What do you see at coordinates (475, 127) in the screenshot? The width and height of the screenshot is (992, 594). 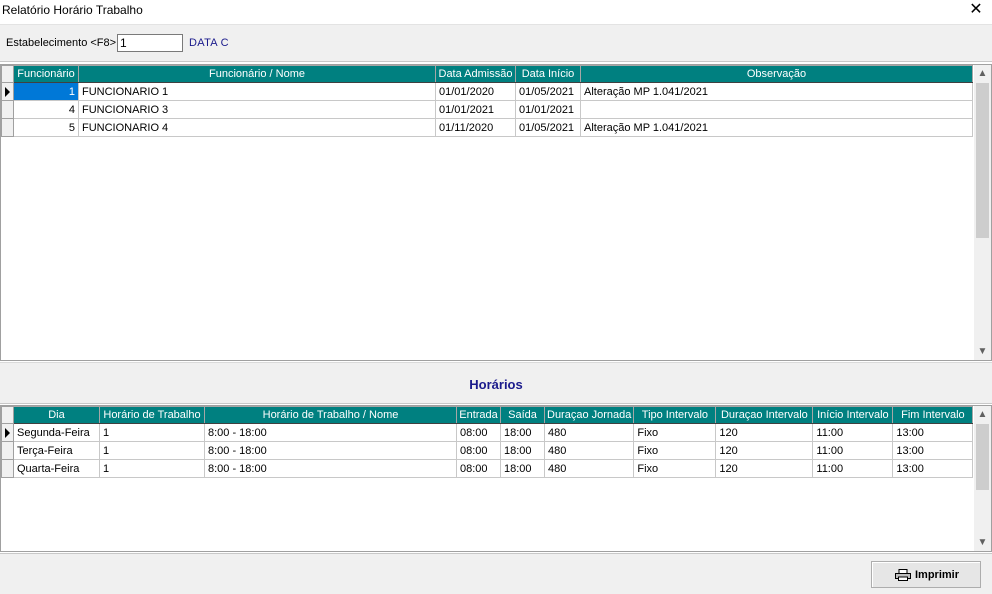 I see `cell-admission-date: 01/11/2020` at bounding box center [475, 127].